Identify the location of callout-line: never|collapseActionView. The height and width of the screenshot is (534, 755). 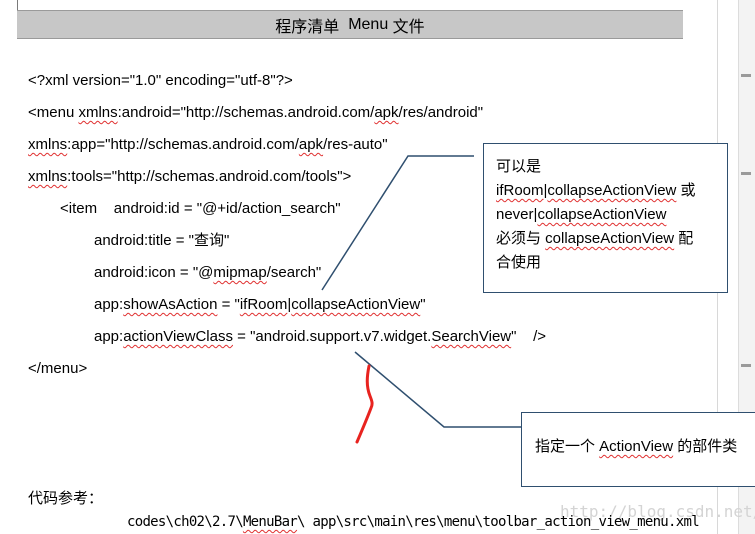
(605, 215).